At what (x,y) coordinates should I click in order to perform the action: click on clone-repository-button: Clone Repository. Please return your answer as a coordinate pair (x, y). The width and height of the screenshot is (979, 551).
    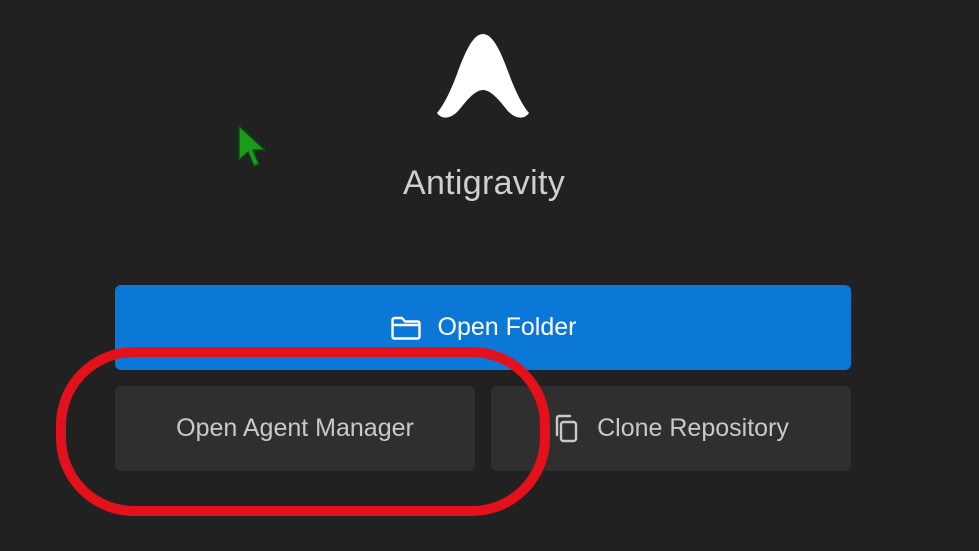
    Looking at the image, I should click on (671, 428).